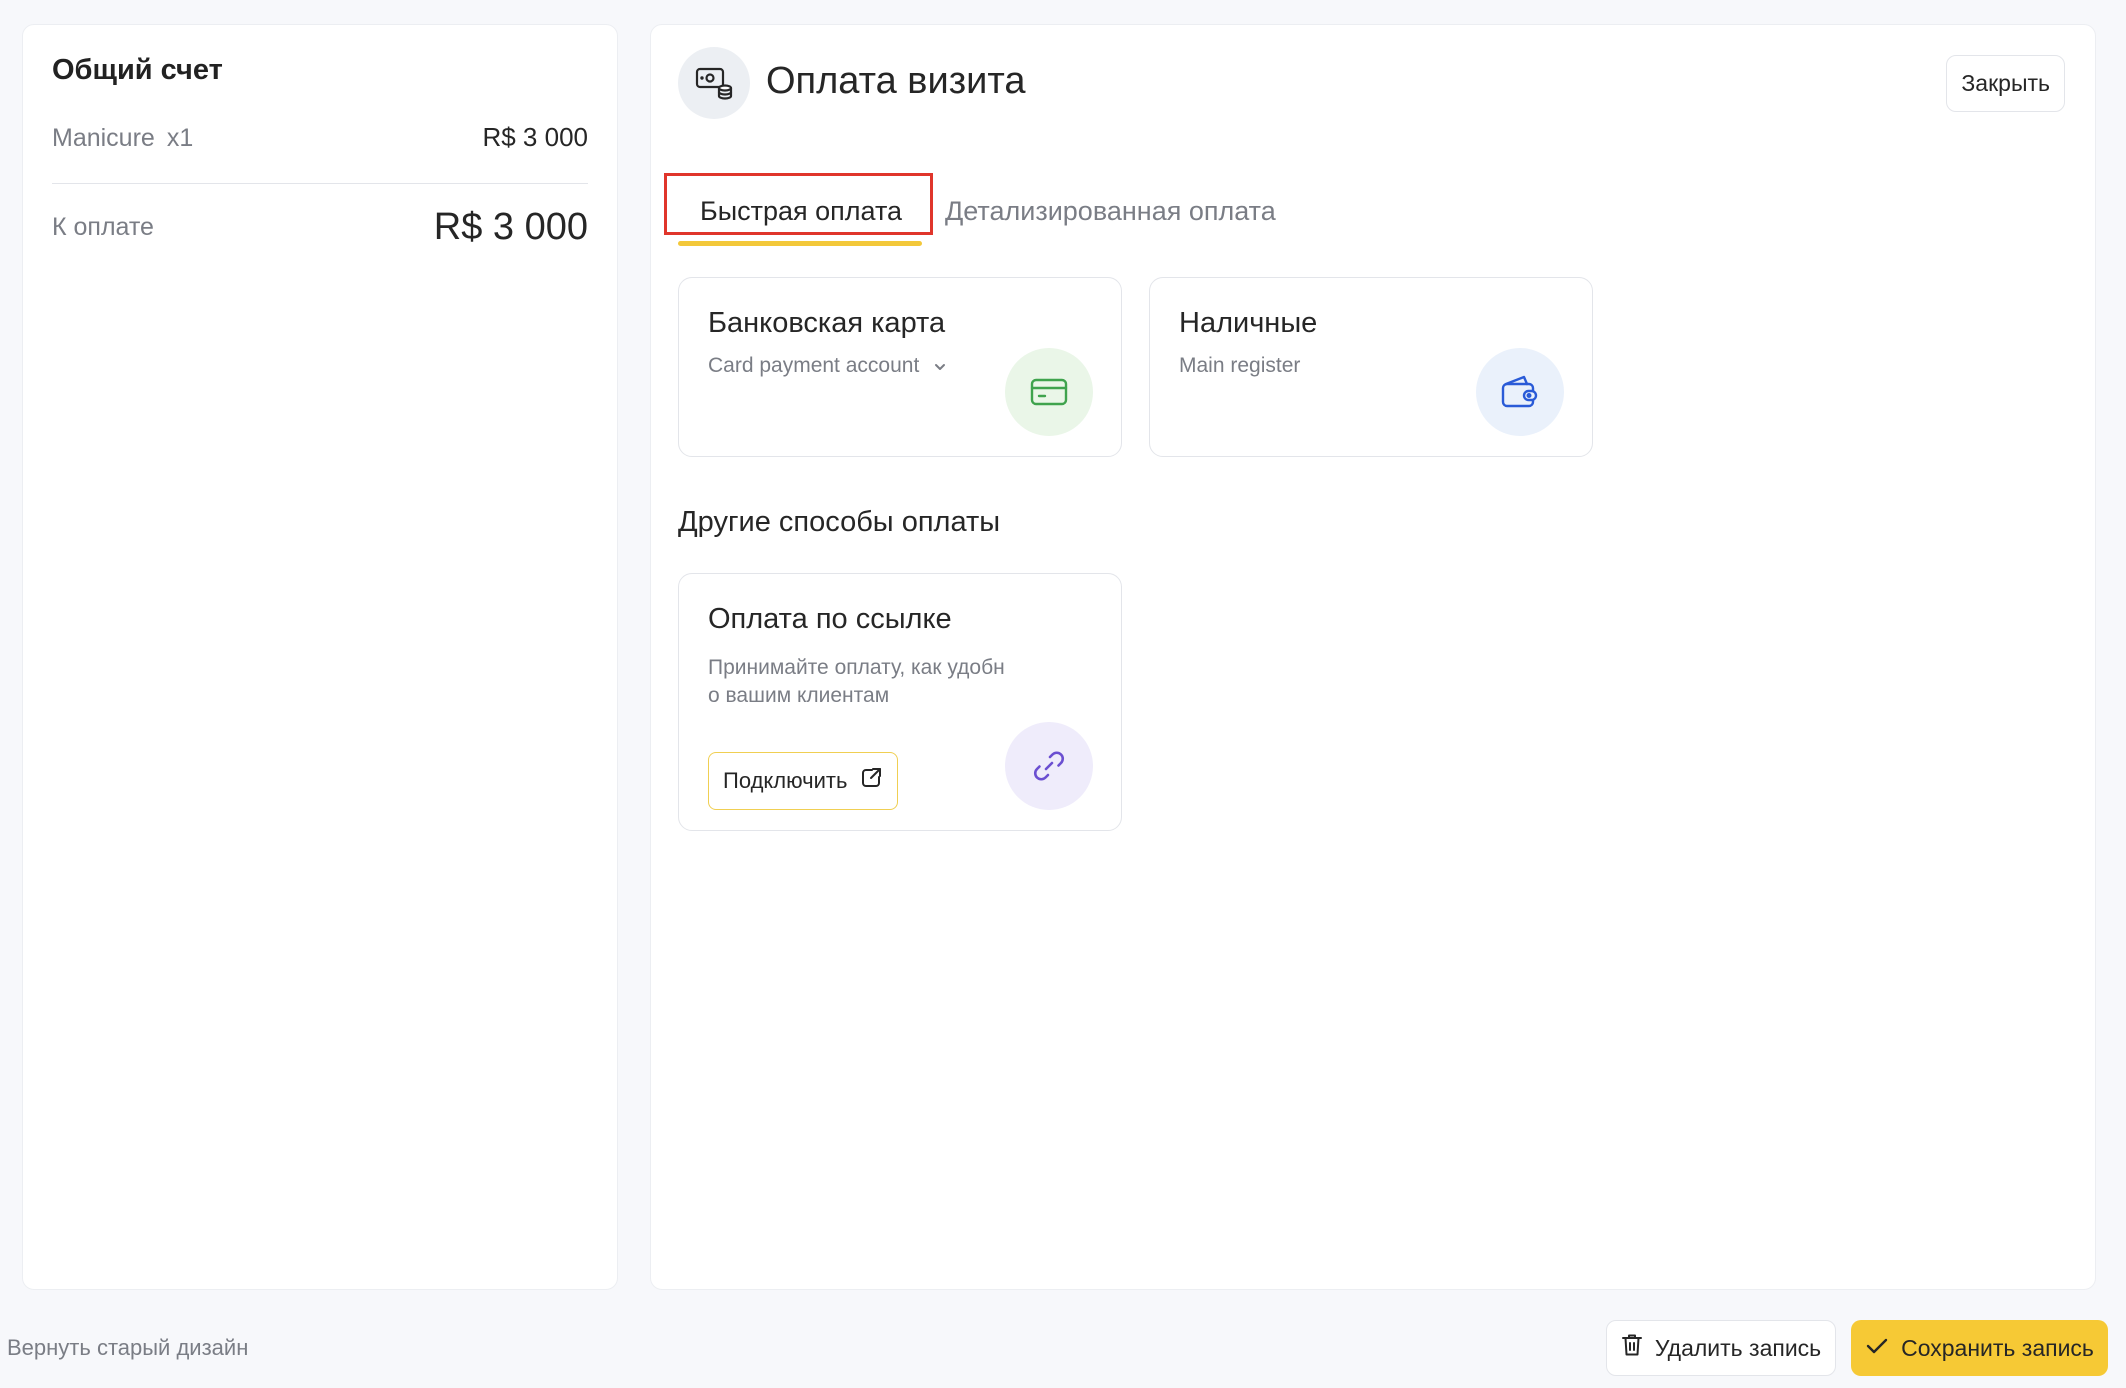 The width and height of the screenshot is (2126, 1388). I want to click on line-item-name: Manicure, so click(103, 137).